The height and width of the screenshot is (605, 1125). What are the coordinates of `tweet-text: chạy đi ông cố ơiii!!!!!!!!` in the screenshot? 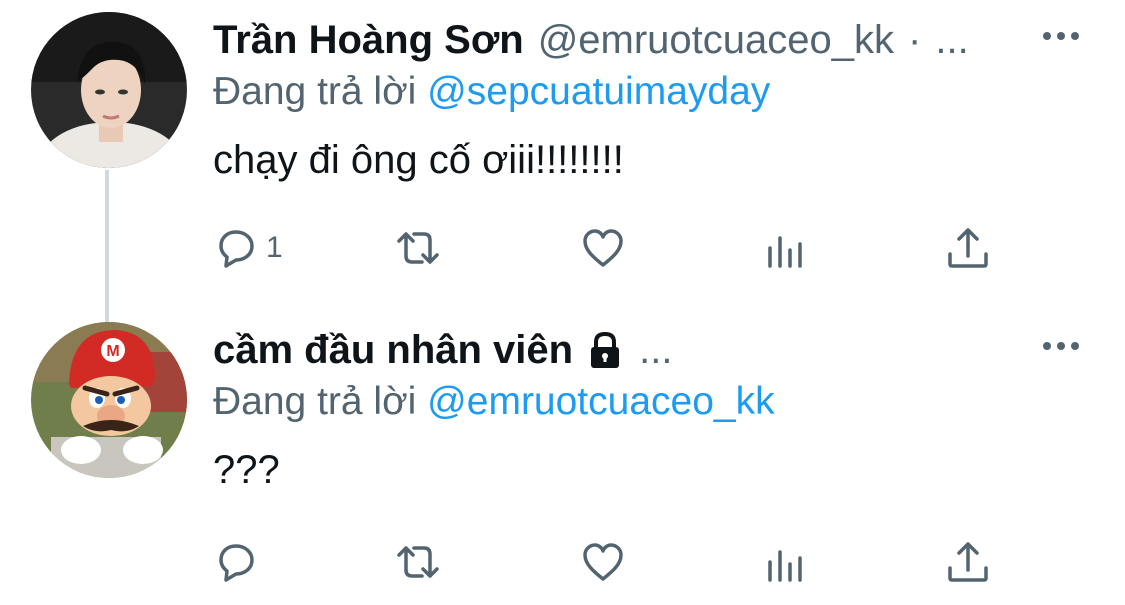 It's located at (418, 160).